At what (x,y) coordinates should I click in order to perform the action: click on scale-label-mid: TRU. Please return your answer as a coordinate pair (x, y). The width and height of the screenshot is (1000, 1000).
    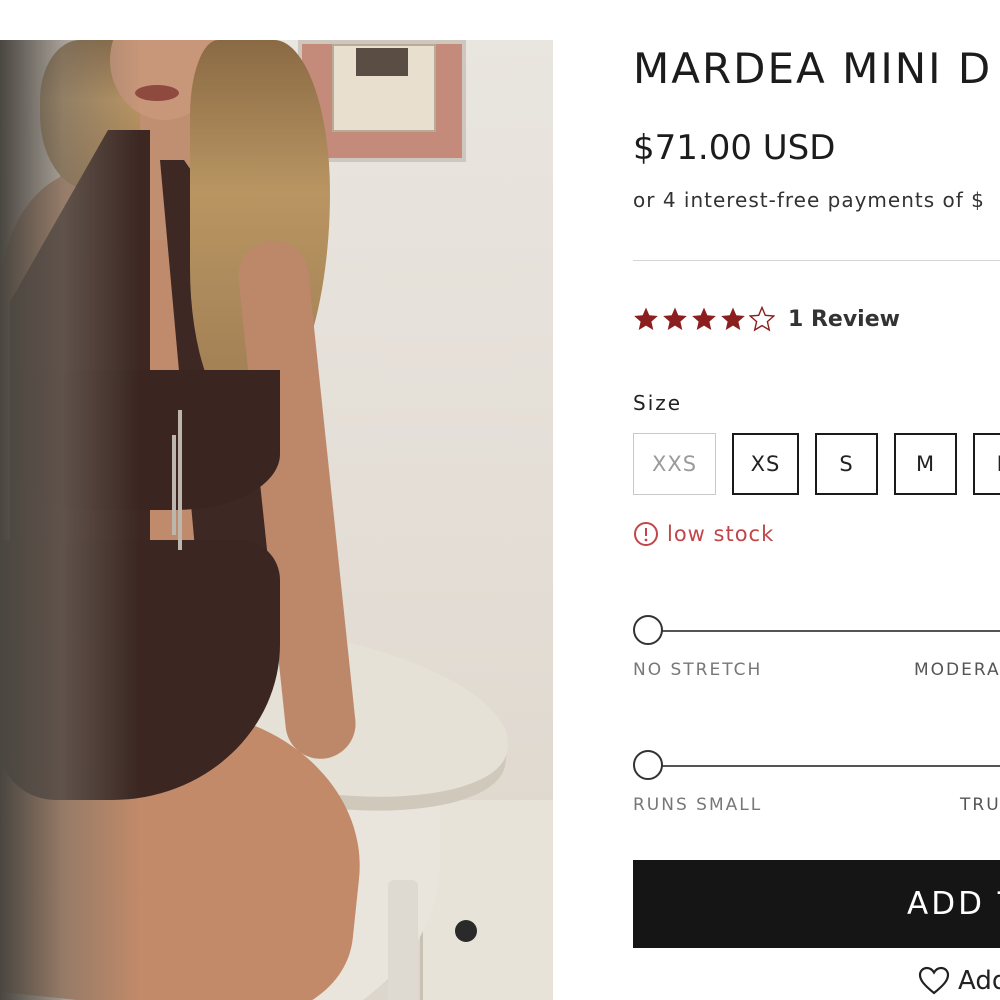
    Looking at the image, I should click on (980, 805).